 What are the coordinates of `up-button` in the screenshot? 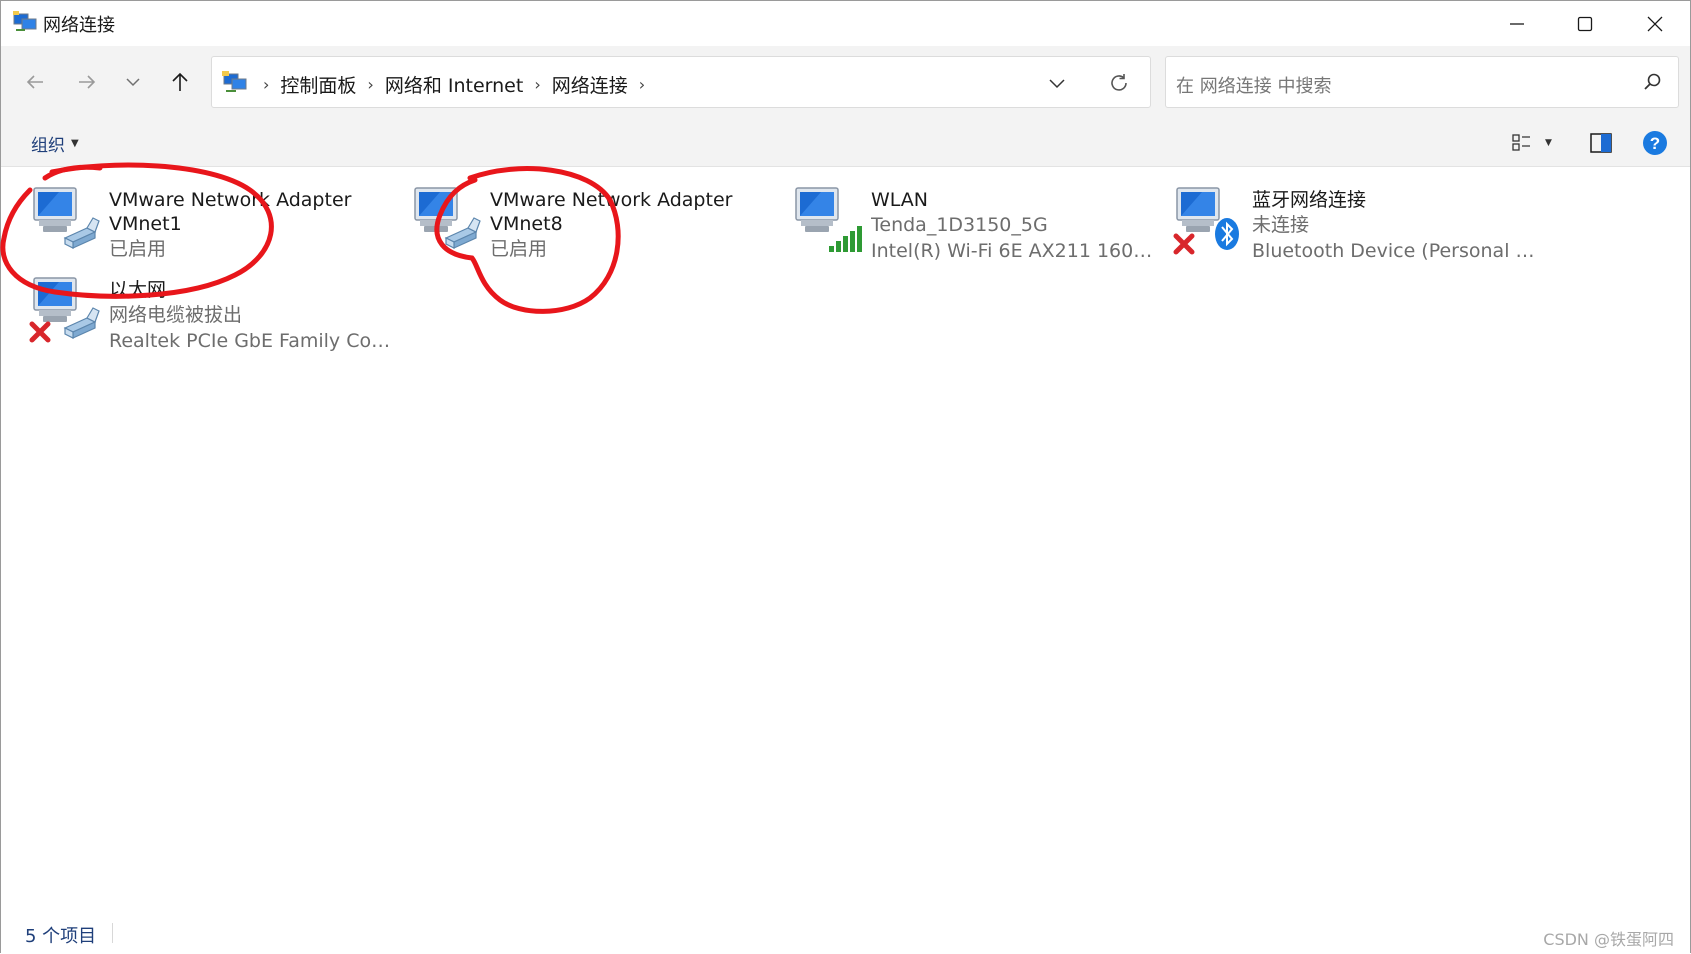 It's located at (180, 82).